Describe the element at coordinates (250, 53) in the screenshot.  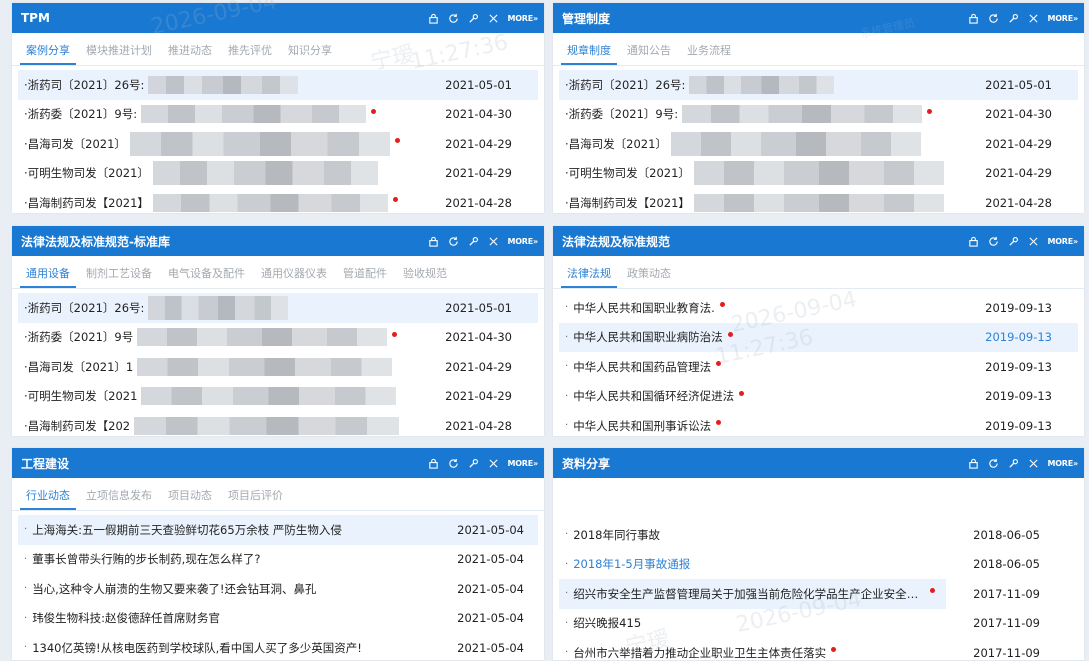
I see `tab-awards: 推先评优` at that location.